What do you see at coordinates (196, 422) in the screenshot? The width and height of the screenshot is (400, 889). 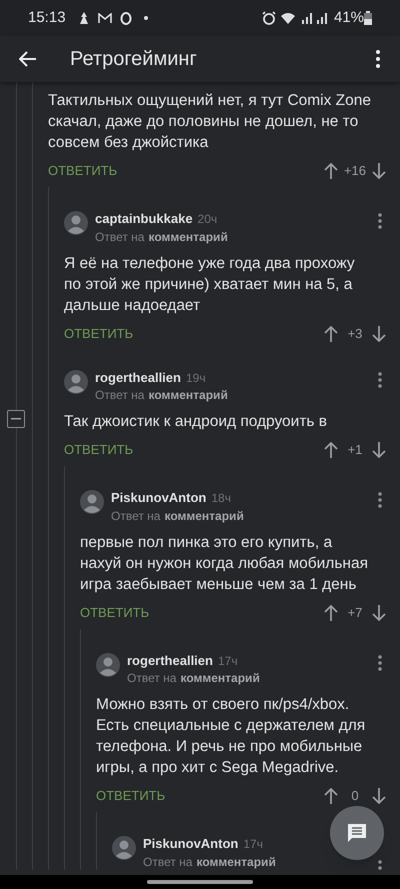 I see `comment-text: Так джоистик к андроид подруоить в` at bounding box center [196, 422].